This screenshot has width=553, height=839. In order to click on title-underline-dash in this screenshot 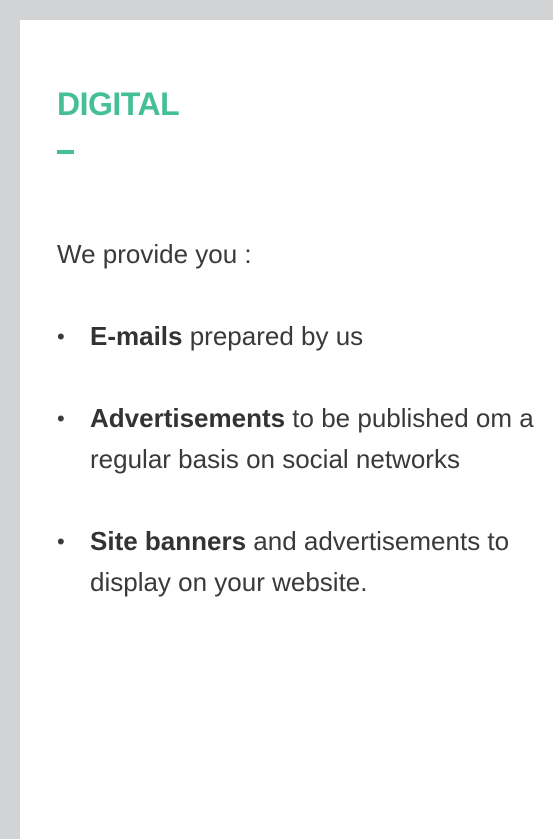, I will do `click(65, 152)`.